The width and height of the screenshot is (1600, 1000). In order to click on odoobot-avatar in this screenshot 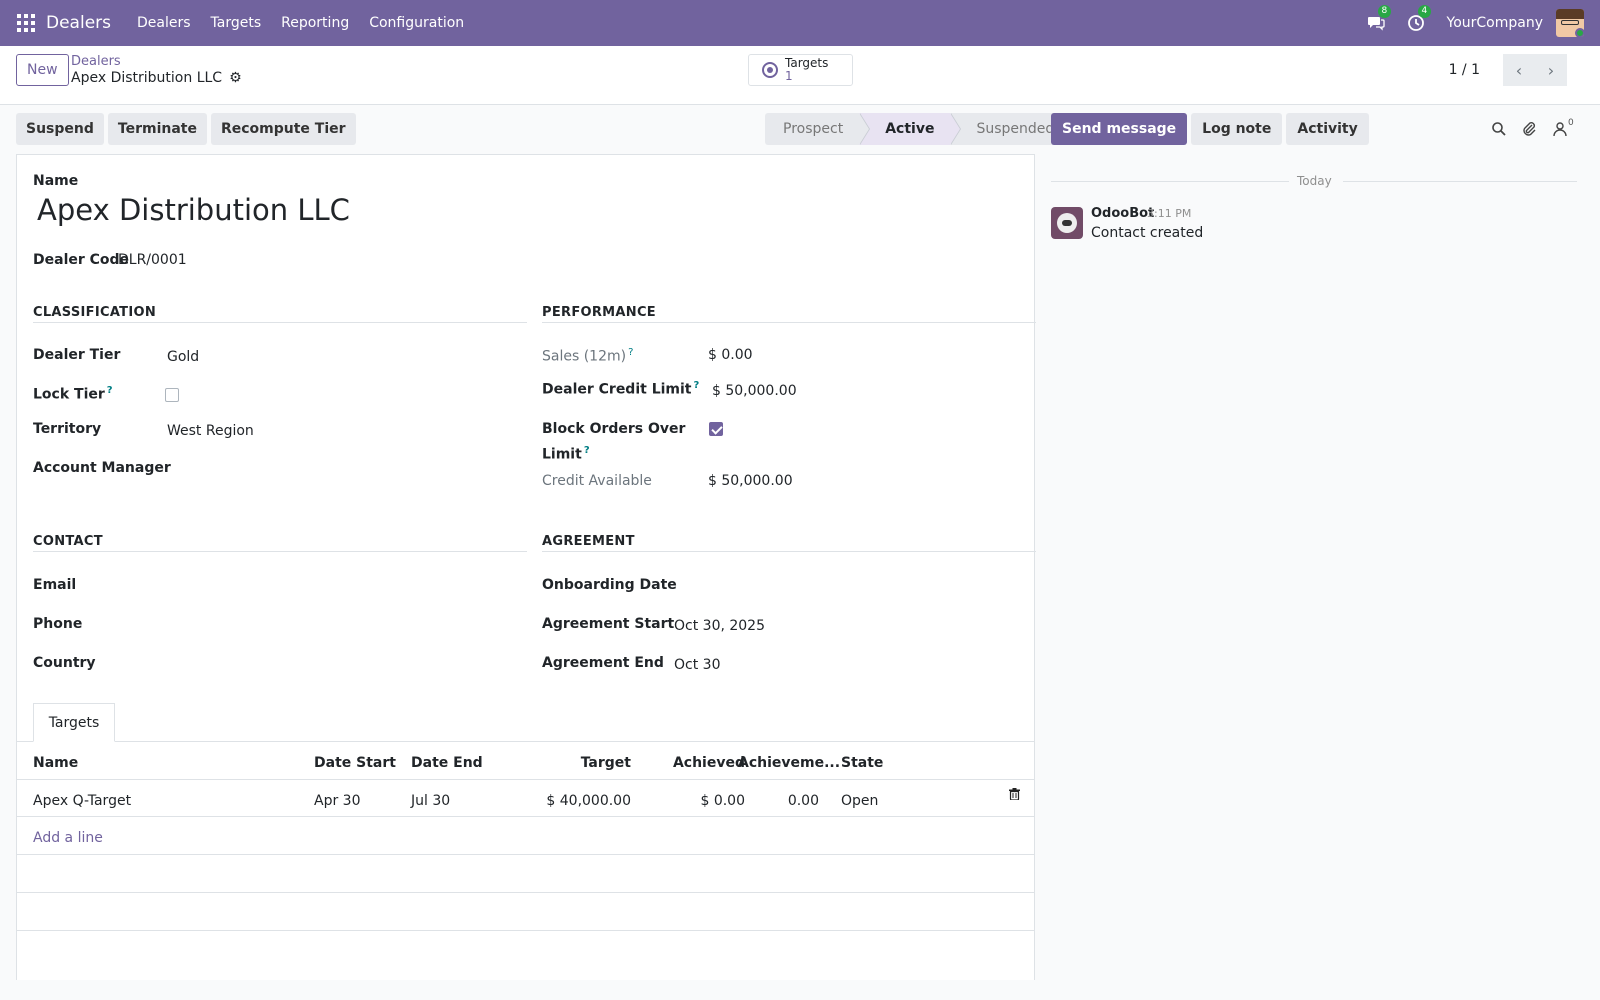, I will do `click(1067, 223)`.